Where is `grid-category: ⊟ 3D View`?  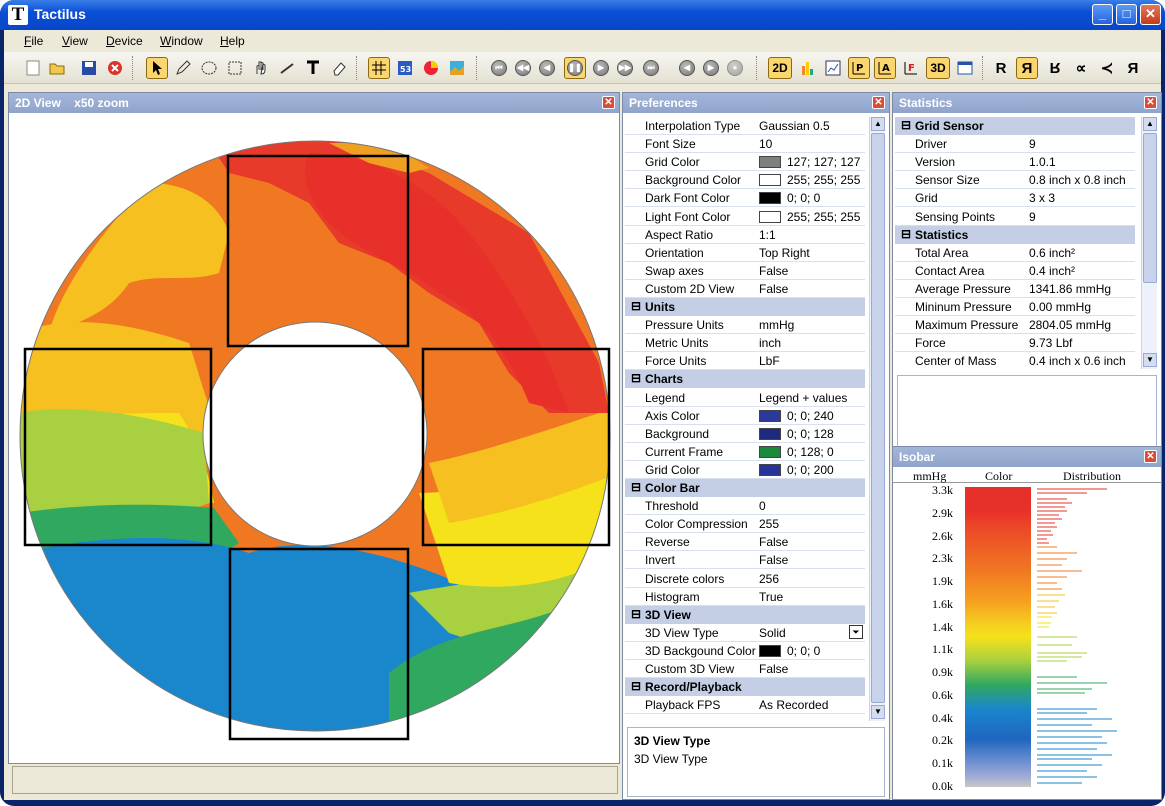
grid-category: ⊟ 3D View is located at coordinates (745, 614).